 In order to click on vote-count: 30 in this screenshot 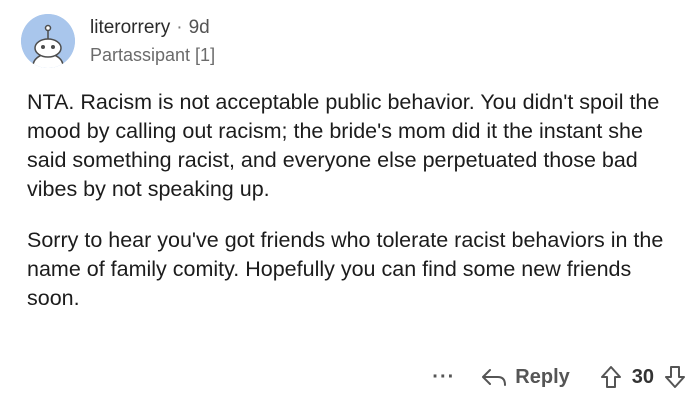, I will do `click(642, 376)`.